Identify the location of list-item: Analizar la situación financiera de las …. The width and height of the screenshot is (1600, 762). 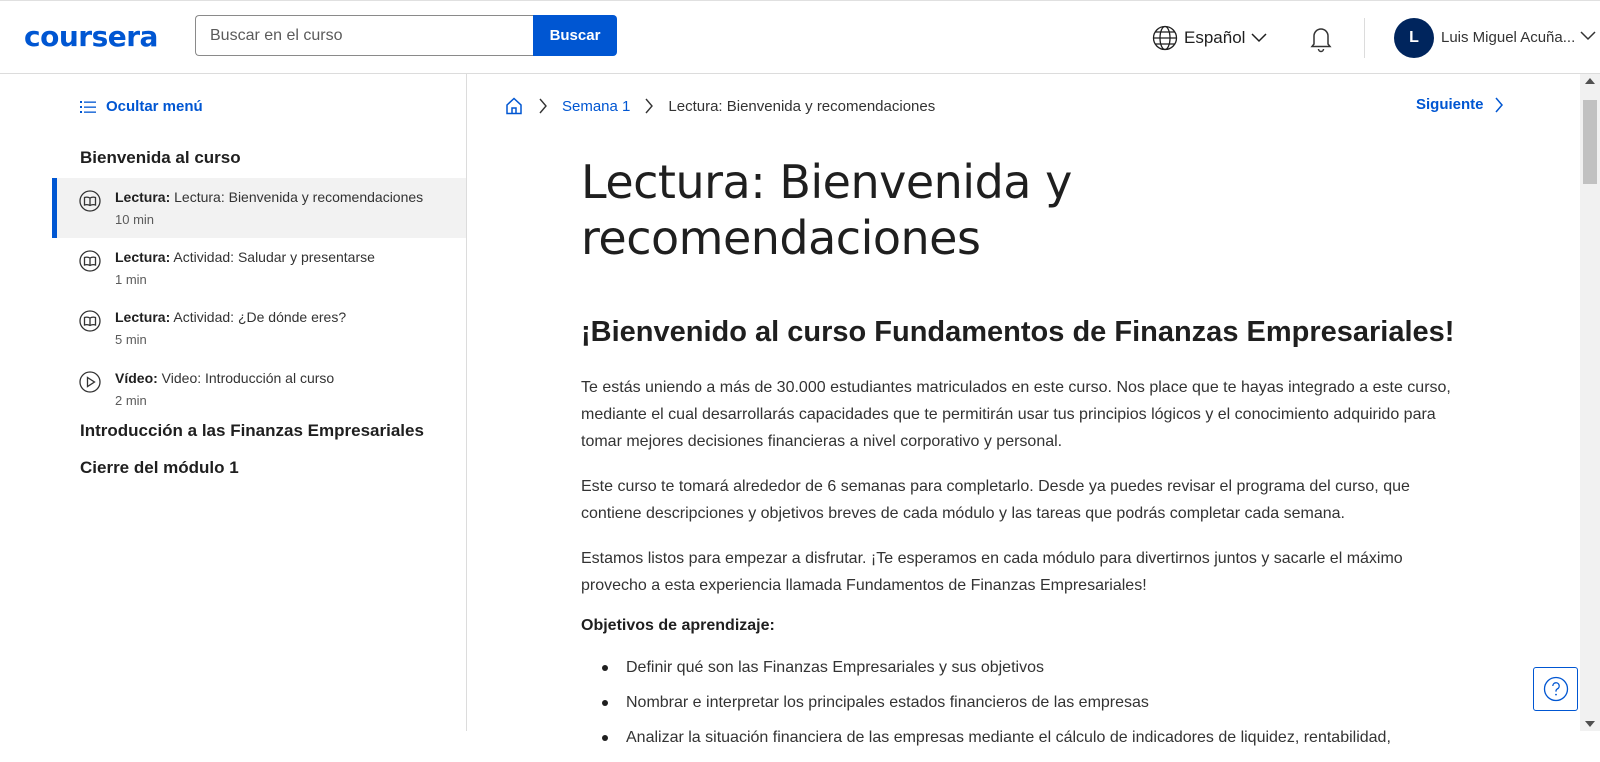
(1021, 738).